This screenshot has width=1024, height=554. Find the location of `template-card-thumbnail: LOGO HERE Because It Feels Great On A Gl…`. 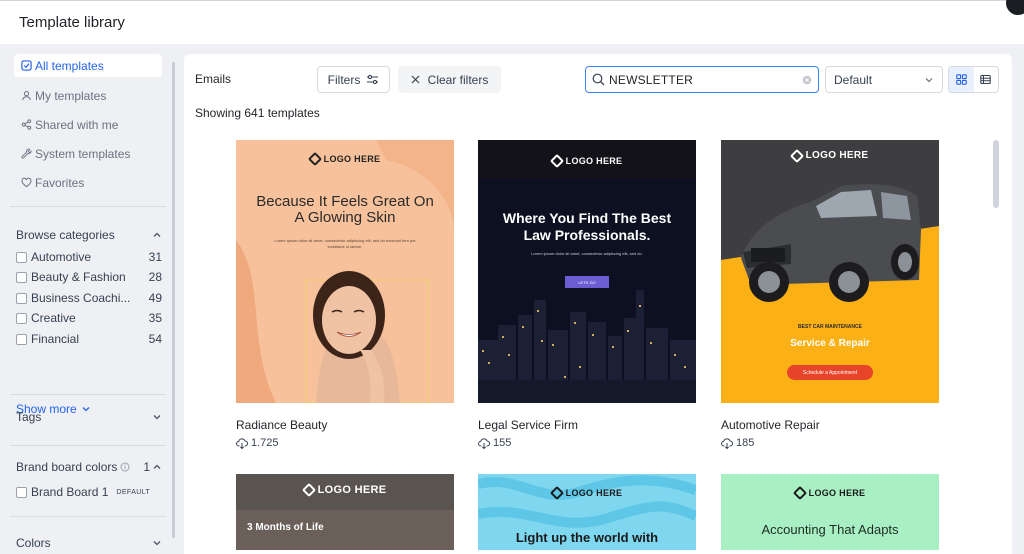

template-card-thumbnail: LOGO HERE Because It Feels Great On A Gl… is located at coordinates (345, 271).